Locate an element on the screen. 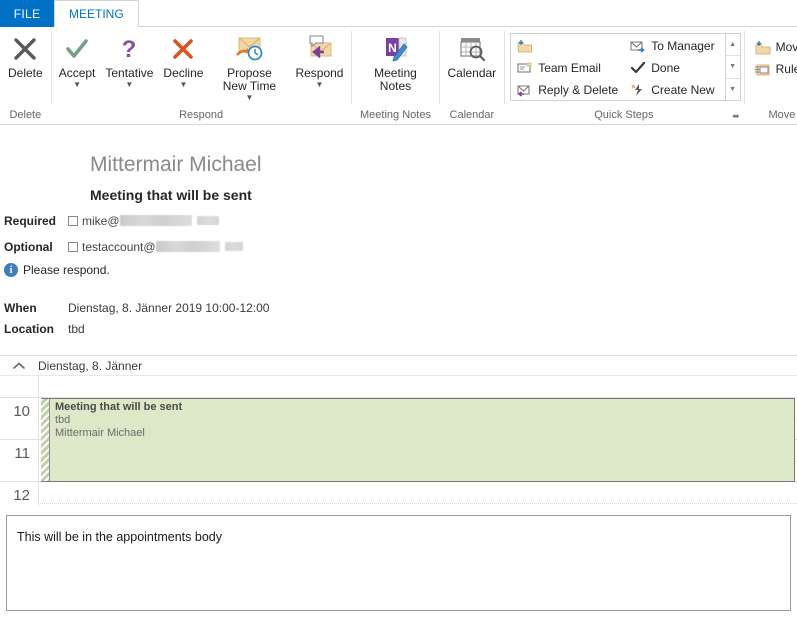  propose-new-time-dropdown-caret: ▼ is located at coordinates (249, 98).